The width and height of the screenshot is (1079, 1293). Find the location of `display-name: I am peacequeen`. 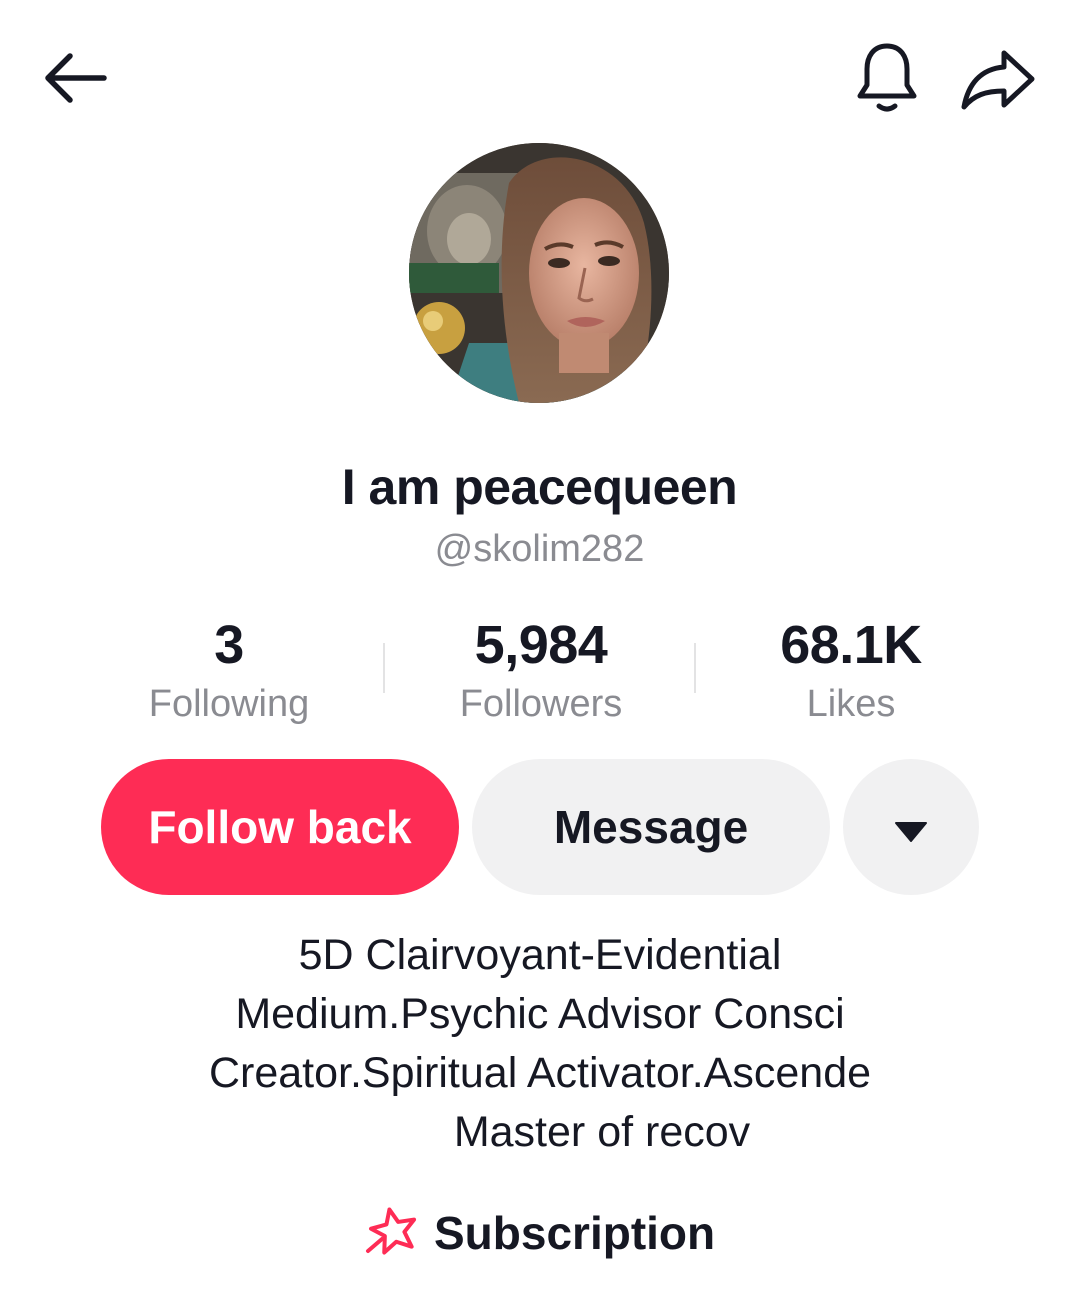

display-name: I am peacequeen is located at coordinates (539, 487).